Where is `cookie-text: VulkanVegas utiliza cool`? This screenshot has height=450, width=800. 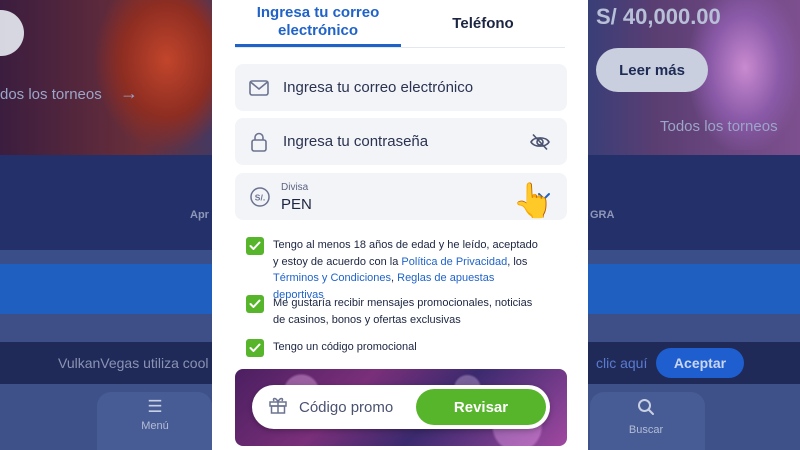 cookie-text: VulkanVegas utiliza cool is located at coordinates (133, 363).